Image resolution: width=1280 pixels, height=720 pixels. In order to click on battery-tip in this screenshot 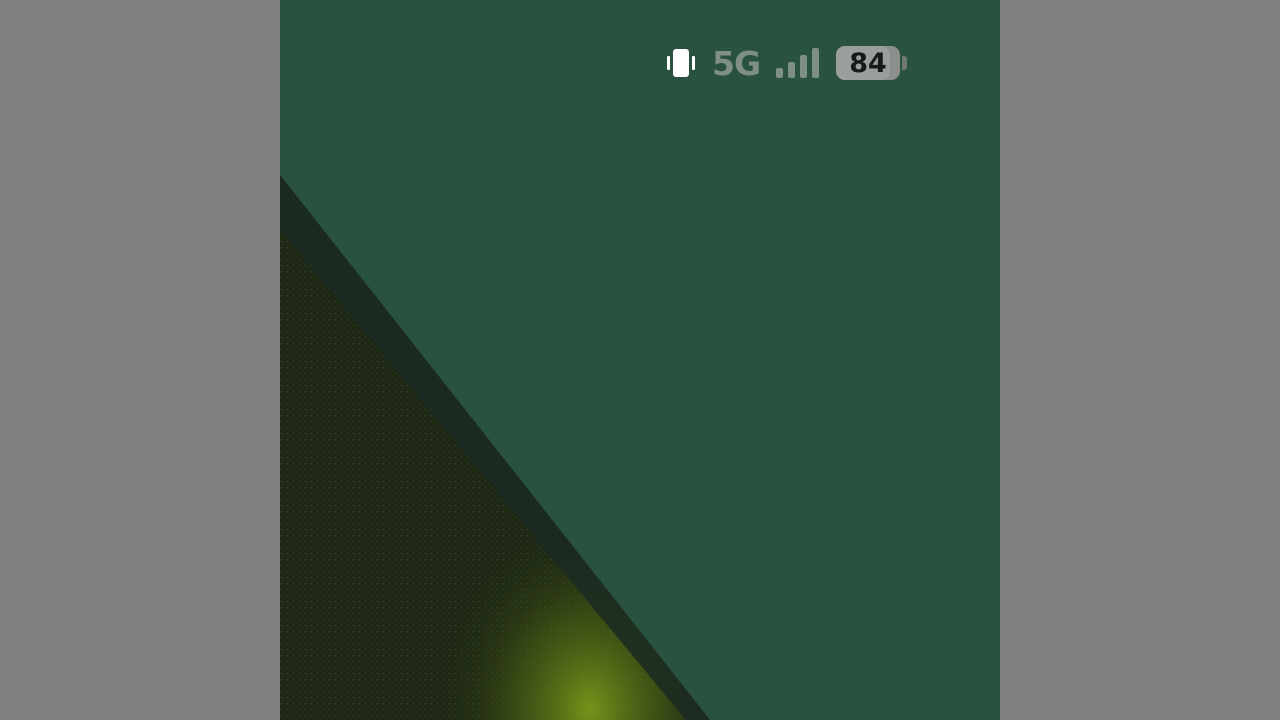, I will do `click(905, 63)`.